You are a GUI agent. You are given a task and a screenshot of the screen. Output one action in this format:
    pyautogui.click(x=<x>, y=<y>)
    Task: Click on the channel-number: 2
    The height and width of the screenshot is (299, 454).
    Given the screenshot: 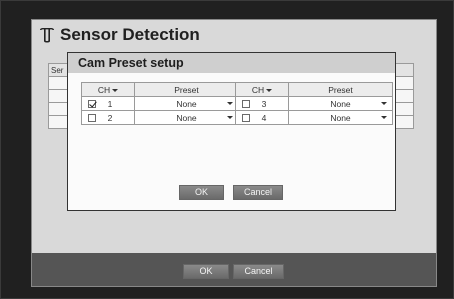 What is the action you would take?
    pyautogui.click(x=110, y=117)
    